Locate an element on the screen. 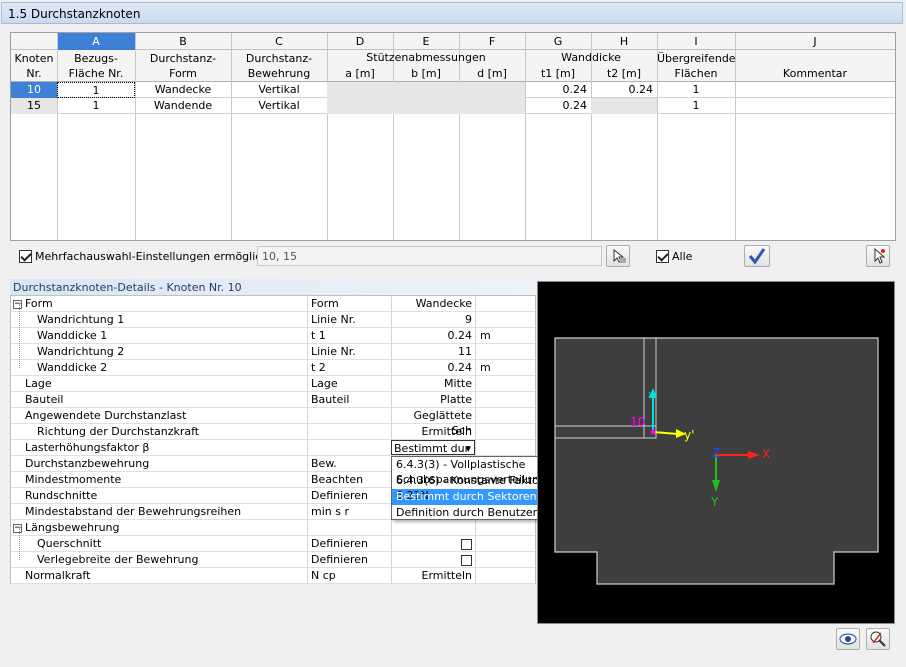 This screenshot has height=667, width=906. zoom-reset-button is located at coordinates (878, 639).